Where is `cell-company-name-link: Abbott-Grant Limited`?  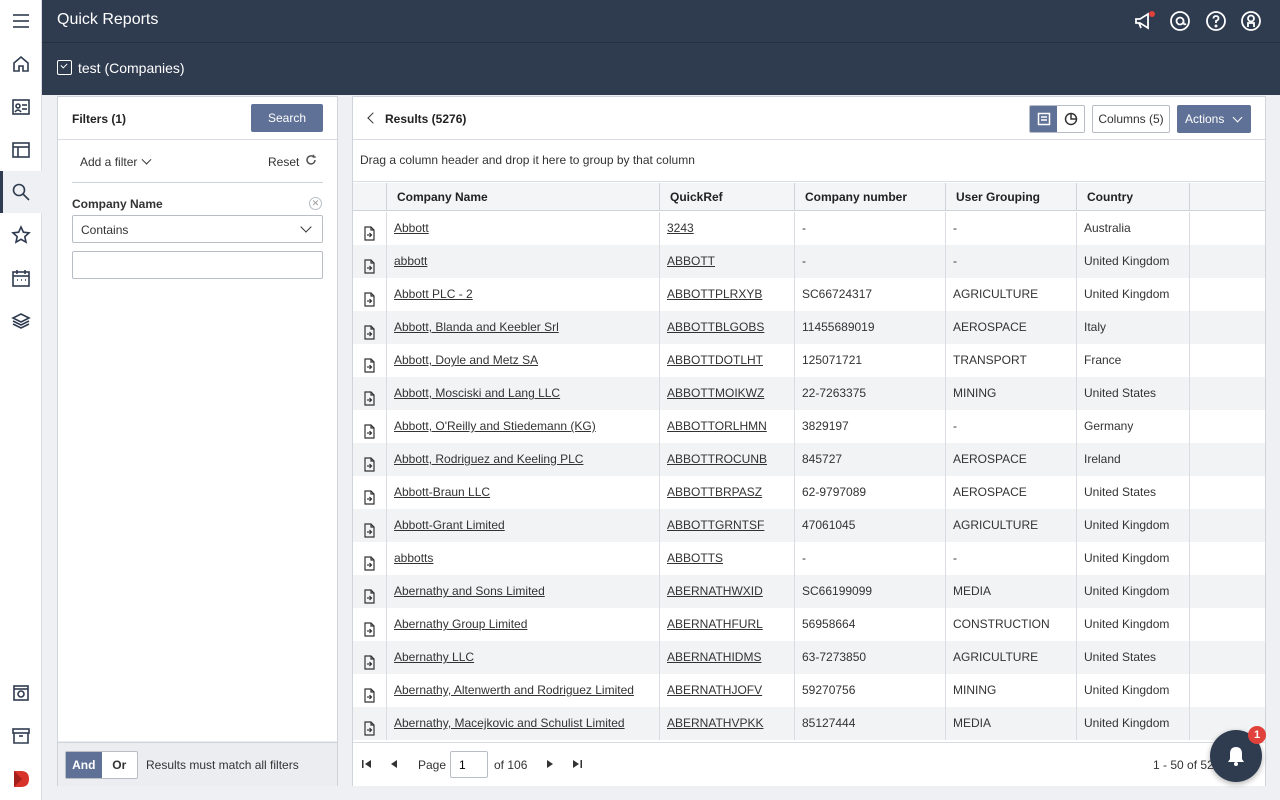
cell-company-name-link: Abbott-Grant Limited is located at coordinates (449, 525).